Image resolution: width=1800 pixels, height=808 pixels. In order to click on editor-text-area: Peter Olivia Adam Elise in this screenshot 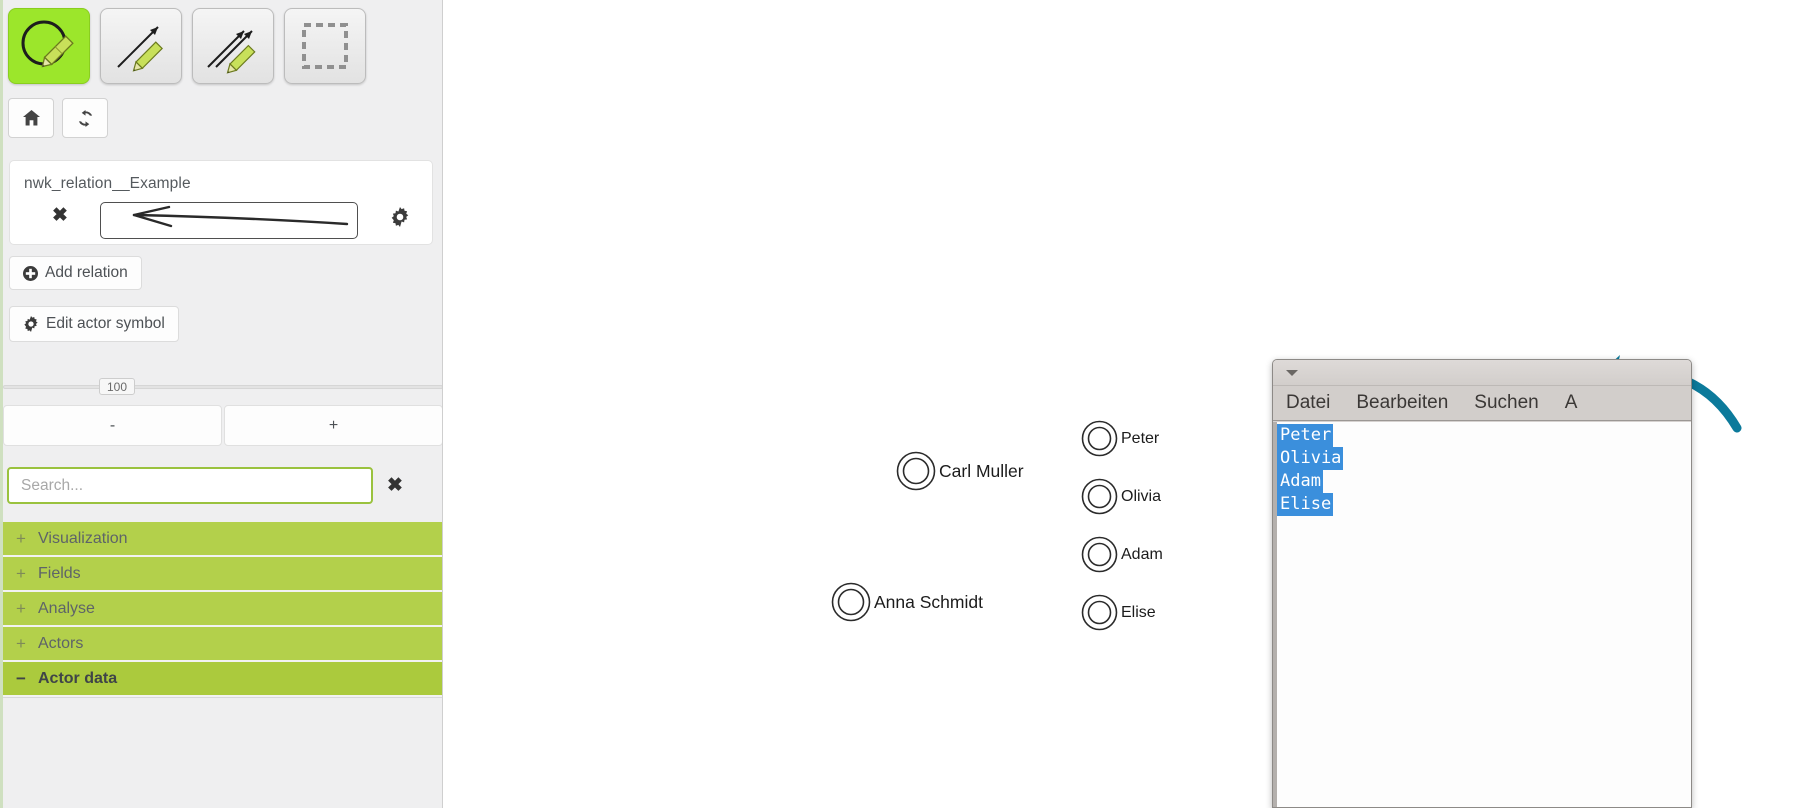, I will do `click(1482, 614)`.